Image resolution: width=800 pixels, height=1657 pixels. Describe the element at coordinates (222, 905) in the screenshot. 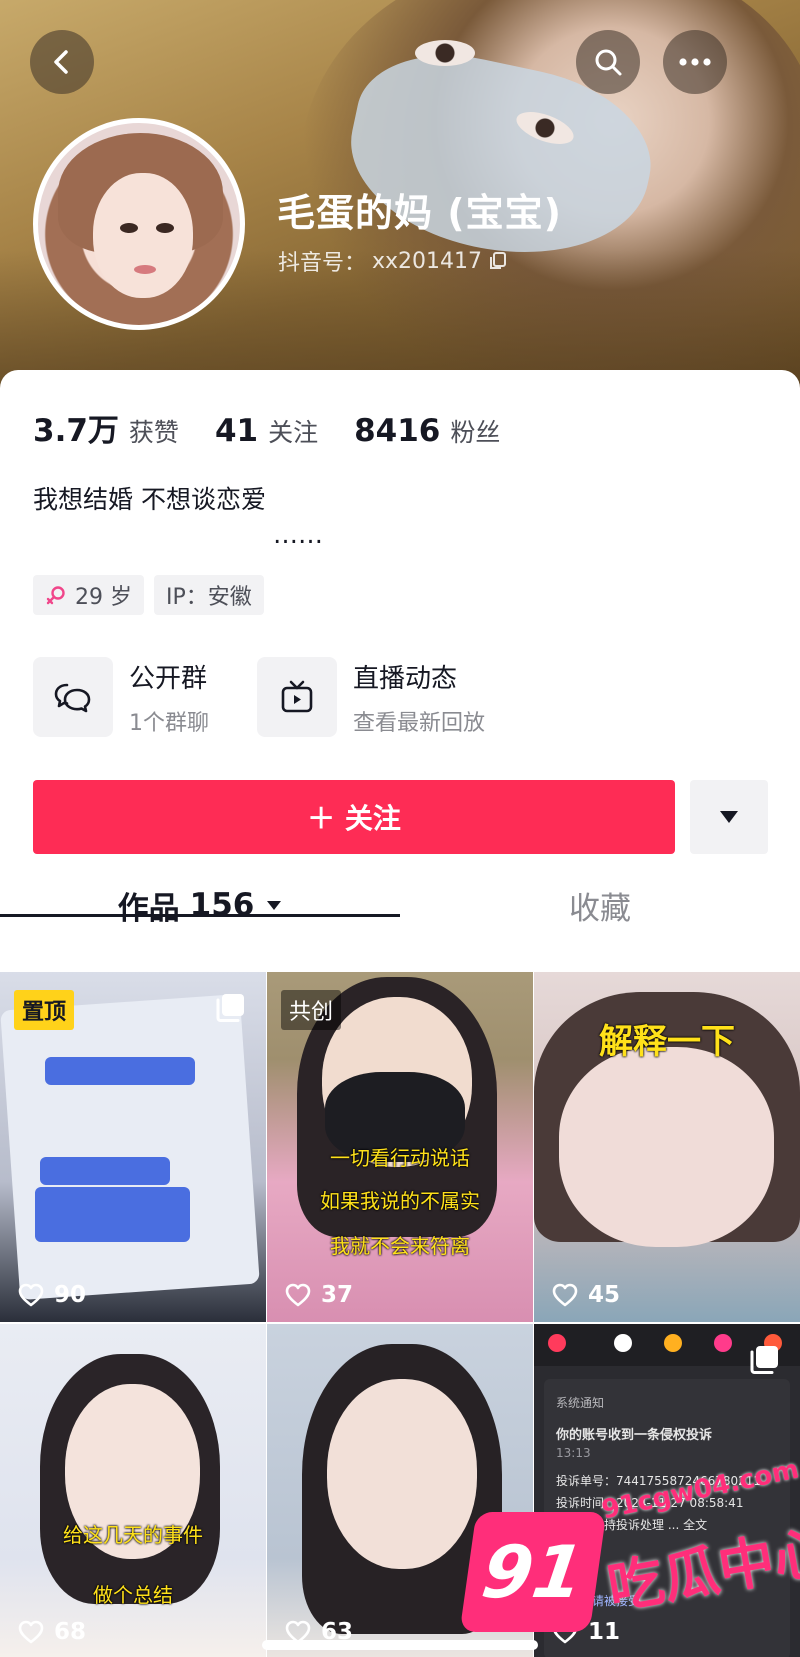

I see `tab-works-count: 156` at that location.